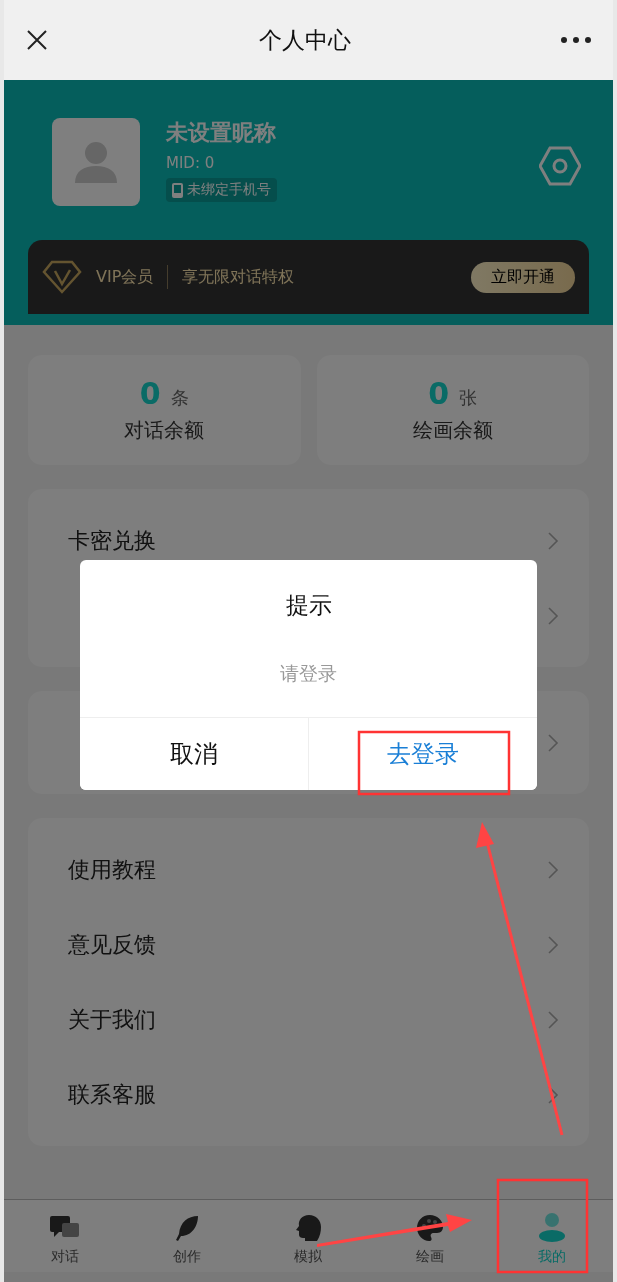 This screenshot has width=617, height=1282. I want to click on tab-item: 创作, so click(186, 1236).